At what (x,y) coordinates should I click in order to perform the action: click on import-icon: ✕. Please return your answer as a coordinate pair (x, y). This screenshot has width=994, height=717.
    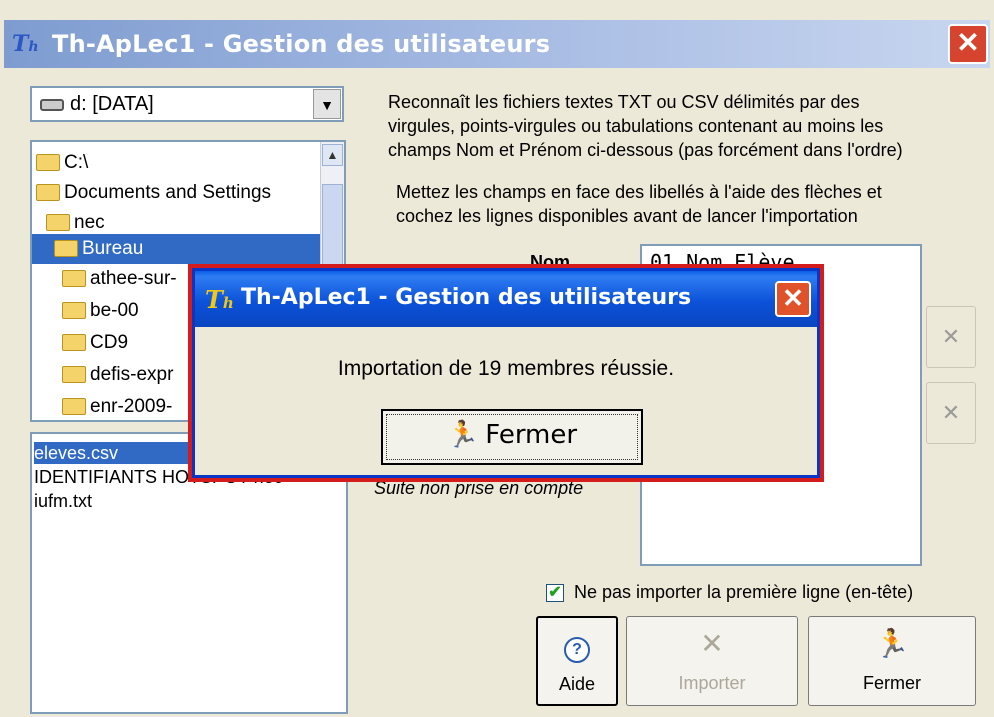
    Looking at the image, I should click on (712, 643).